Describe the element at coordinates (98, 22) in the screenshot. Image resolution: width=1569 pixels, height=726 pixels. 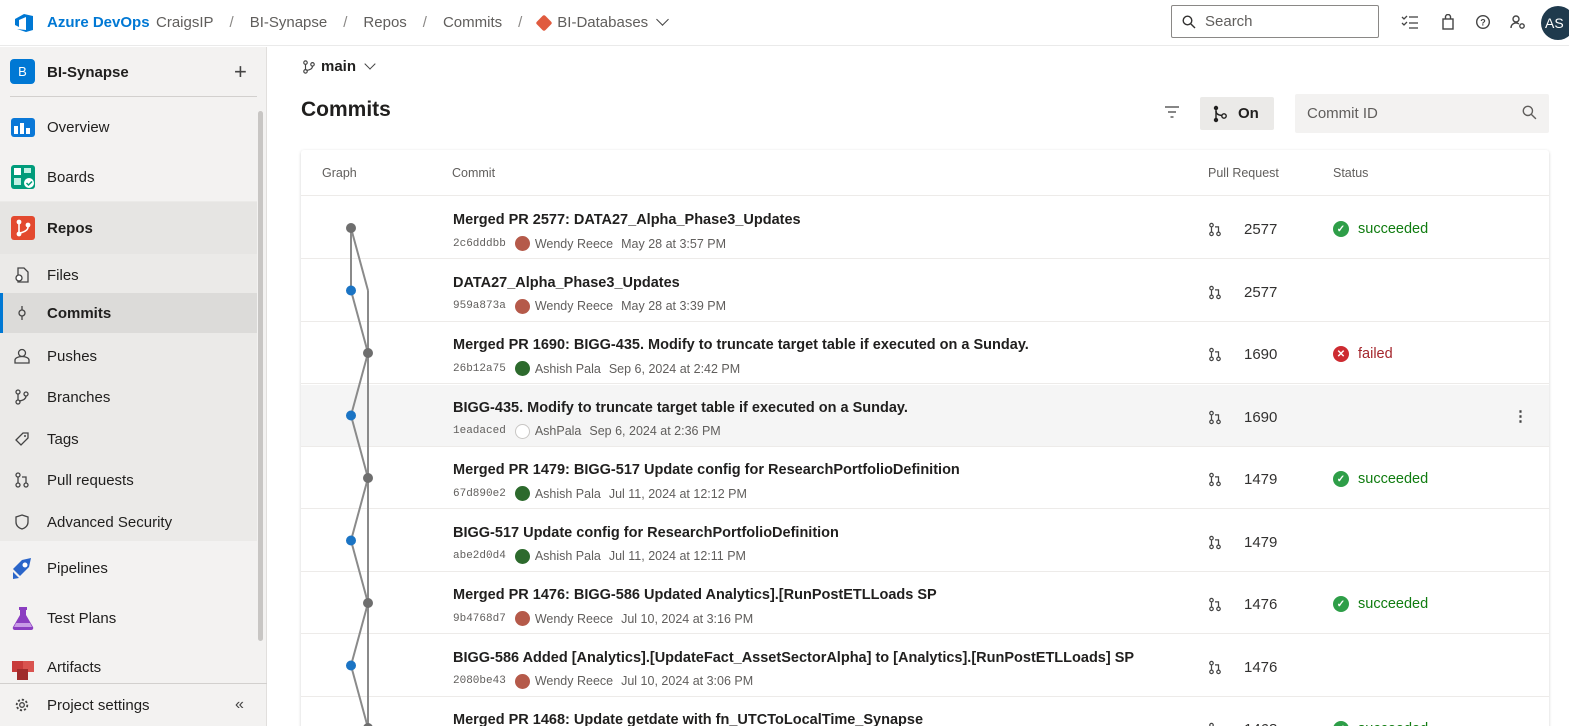
I see `brand-name: Azure DevOps` at that location.